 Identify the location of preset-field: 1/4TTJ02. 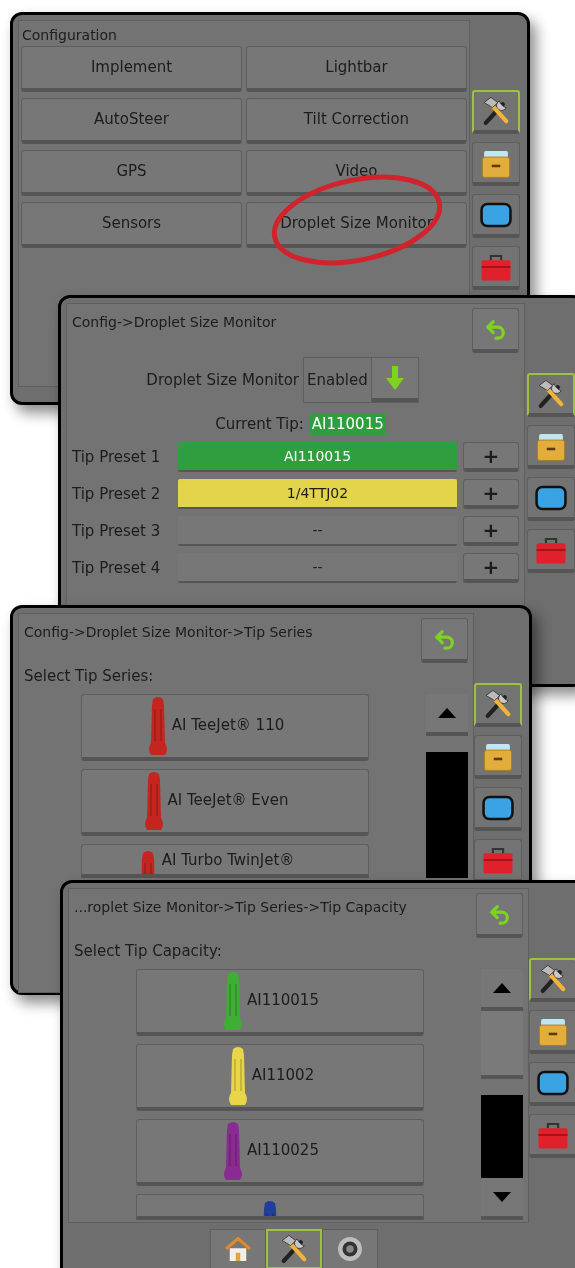
(317, 494).